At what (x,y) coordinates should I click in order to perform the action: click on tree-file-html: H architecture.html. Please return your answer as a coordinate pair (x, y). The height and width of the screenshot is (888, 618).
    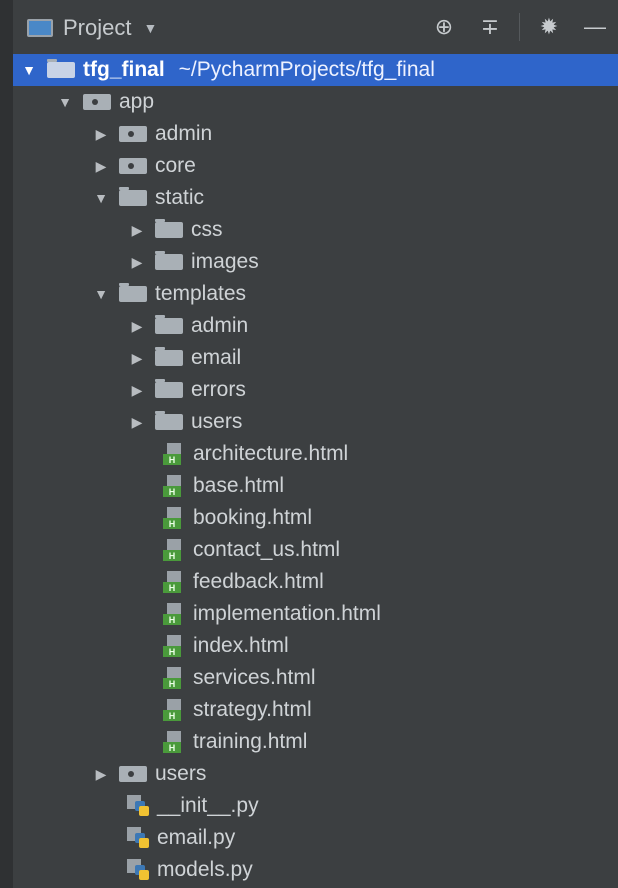
    Looking at the image, I should click on (315, 454).